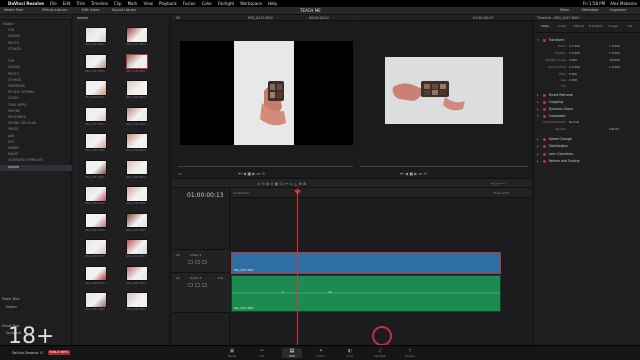 The height and width of the screenshot is (360, 640). What do you see at coordinates (297, 266) in the screenshot?
I see `playhead` at bounding box center [297, 266].